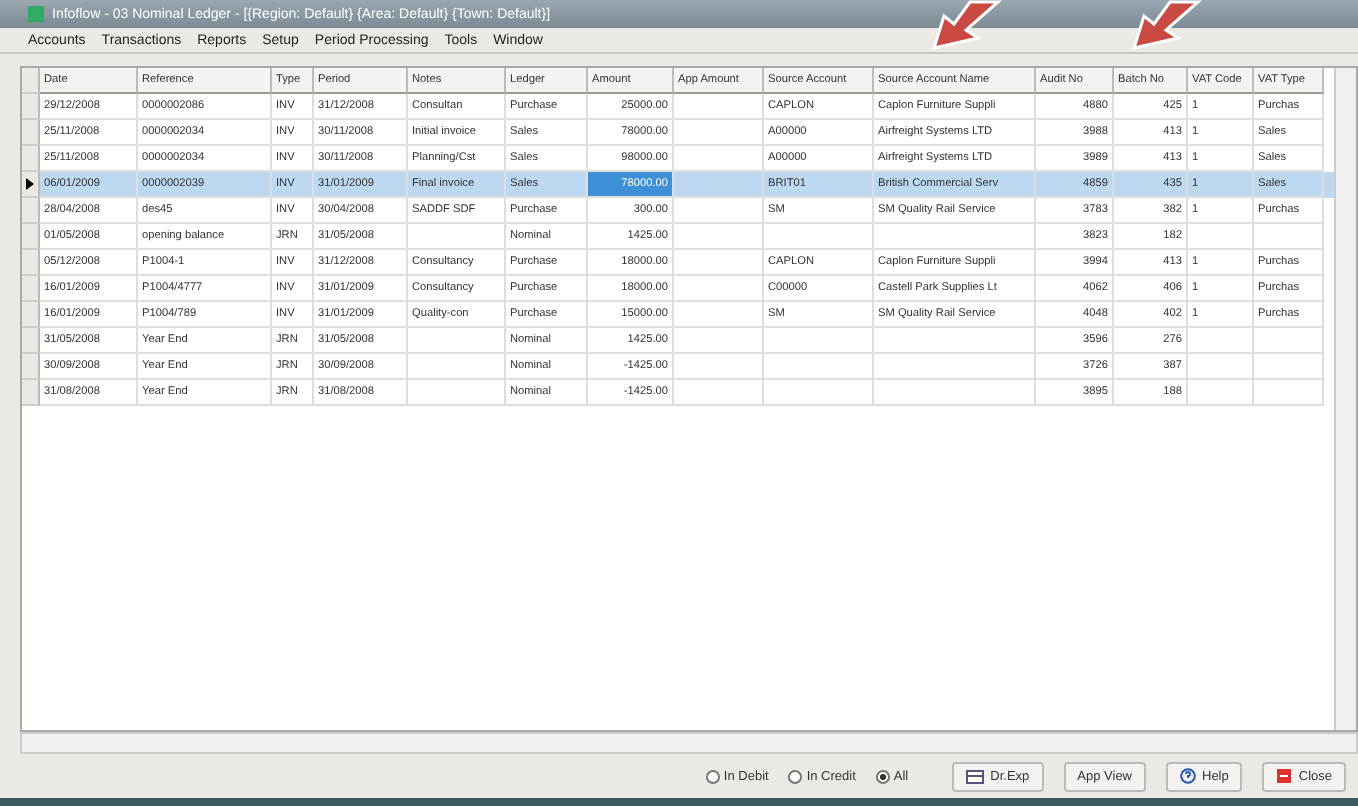 This screenshot has width=1358, height=806. I want to click on help-icon, so click(1188, 776).